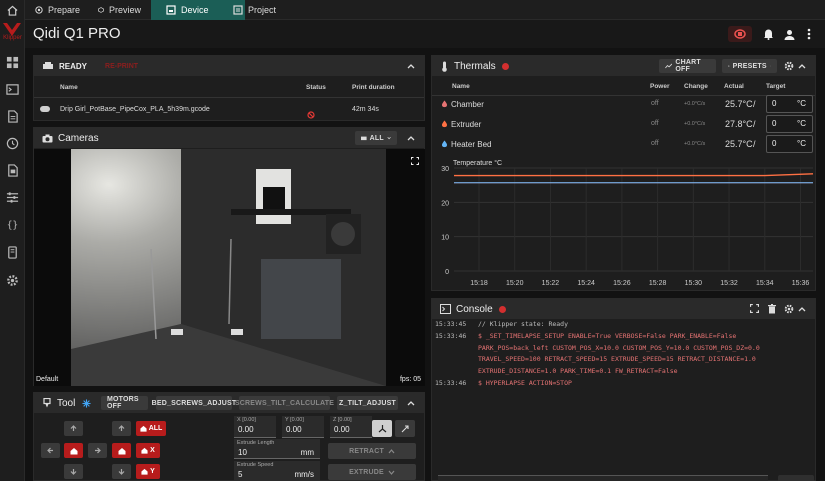 The width and height of the screenshot is (825, 481). I want to click on z-tilt-adjust-button: Z_TILT_ADJUST, so click(367, 403).